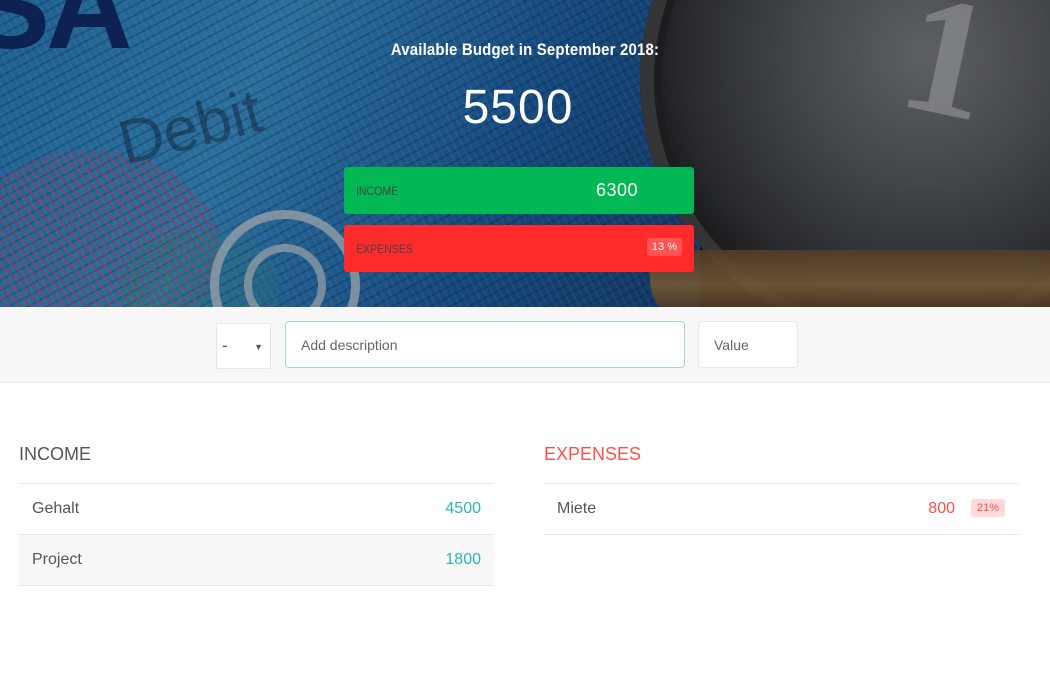 Image resolution: width=1050 pixels, height=700 pixels. I want to click on income-list: Income Gehalt 4500 Project 1800, so click(256, 515).